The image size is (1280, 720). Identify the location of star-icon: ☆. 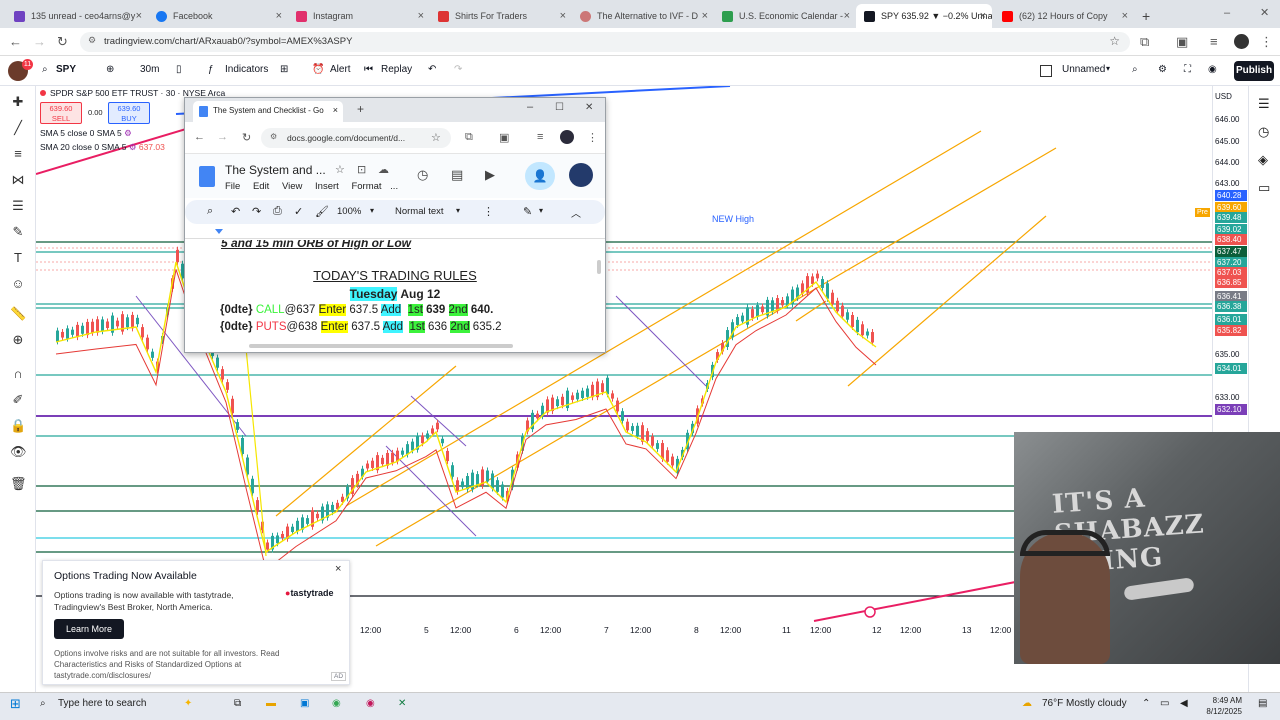
(340, 169).